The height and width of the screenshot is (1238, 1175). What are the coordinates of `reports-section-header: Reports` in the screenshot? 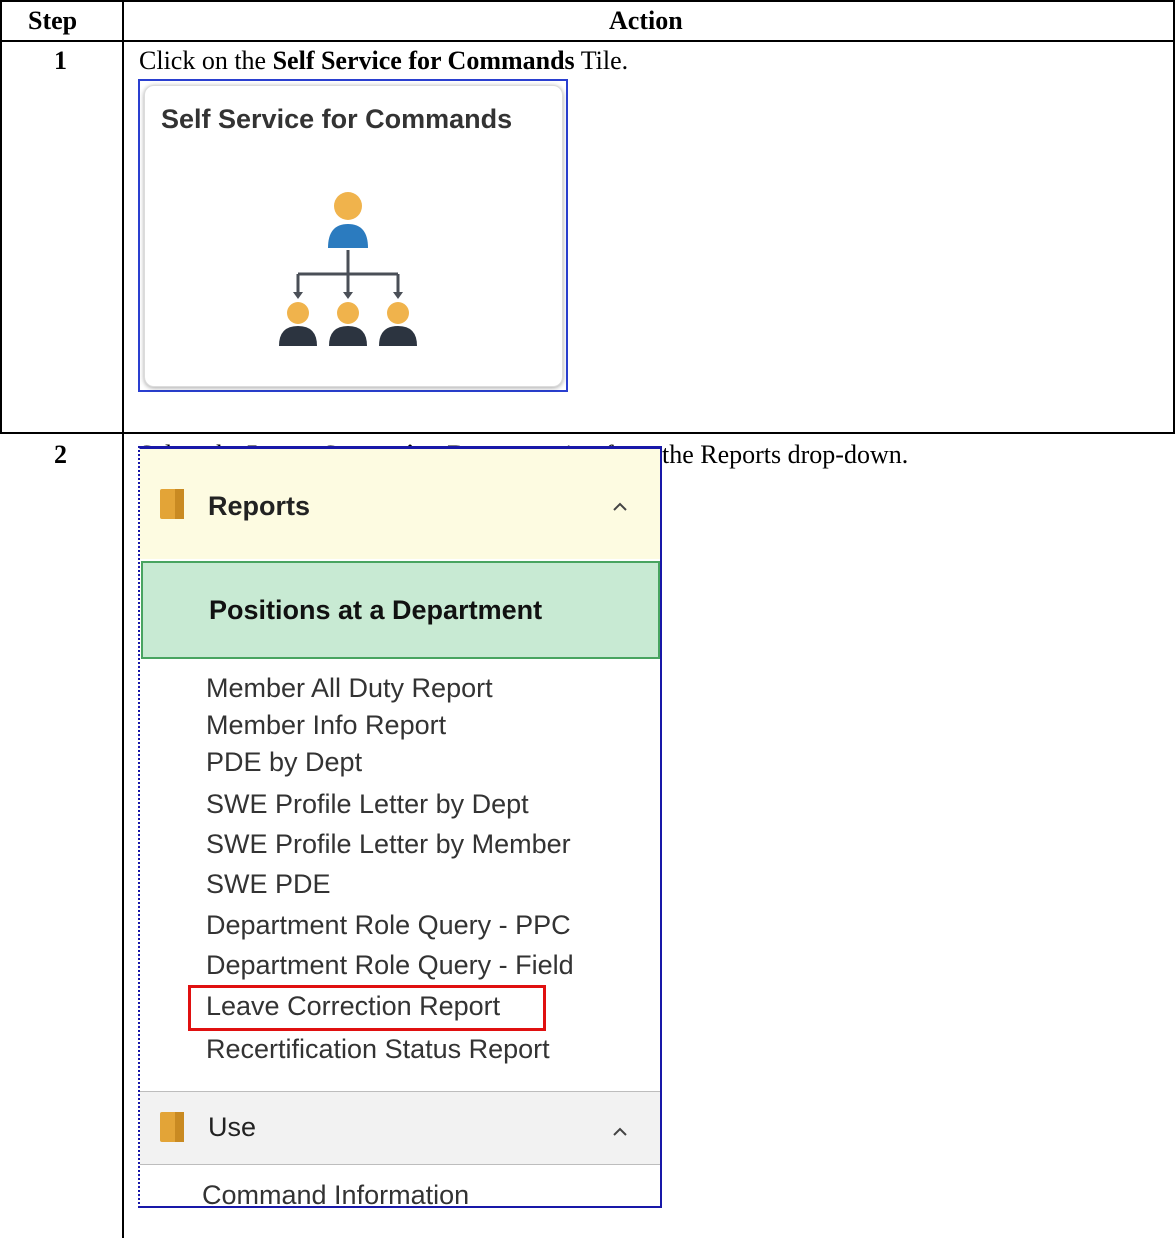 It's located at (400, 504).